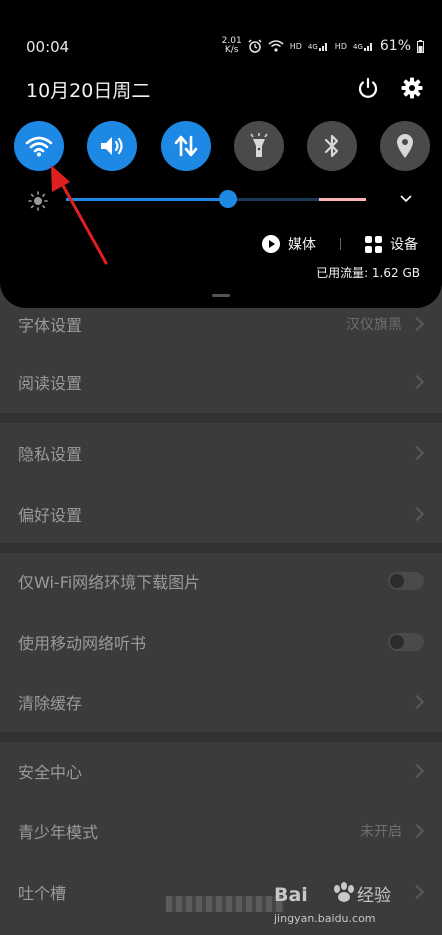 Image resolution: width=442 pixels, height=935 pixels. I want to click on clear-cache-label: 清除缓存, so click(50, 703).